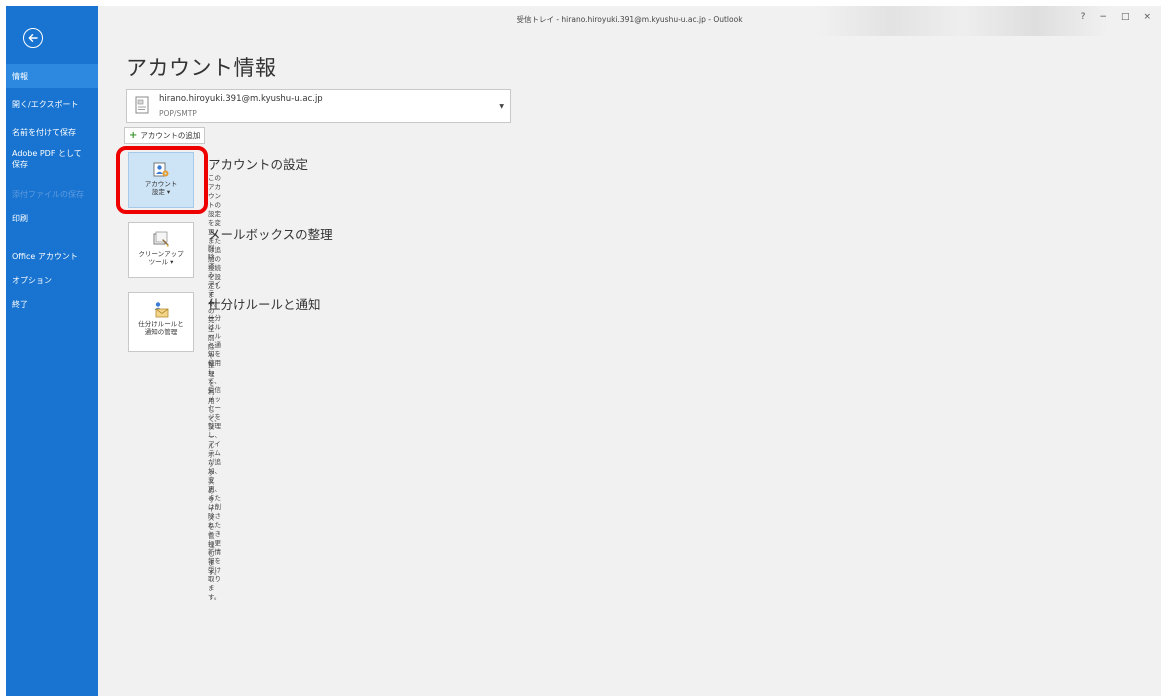 The width and height of the screenshot is (1167, 699). Describe the element at coordinates (161, 188) in the screenshot. I see `account-settings-label: アカウント 設定 ▾` at that location.